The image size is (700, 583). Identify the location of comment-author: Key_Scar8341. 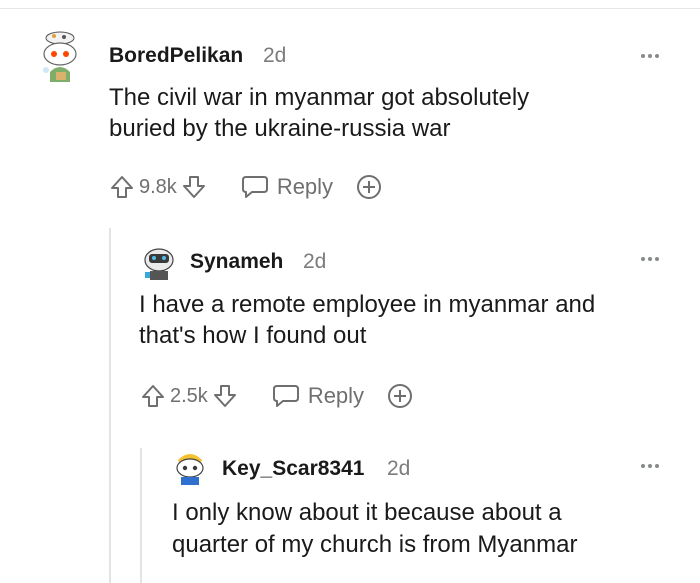
(293, 469).